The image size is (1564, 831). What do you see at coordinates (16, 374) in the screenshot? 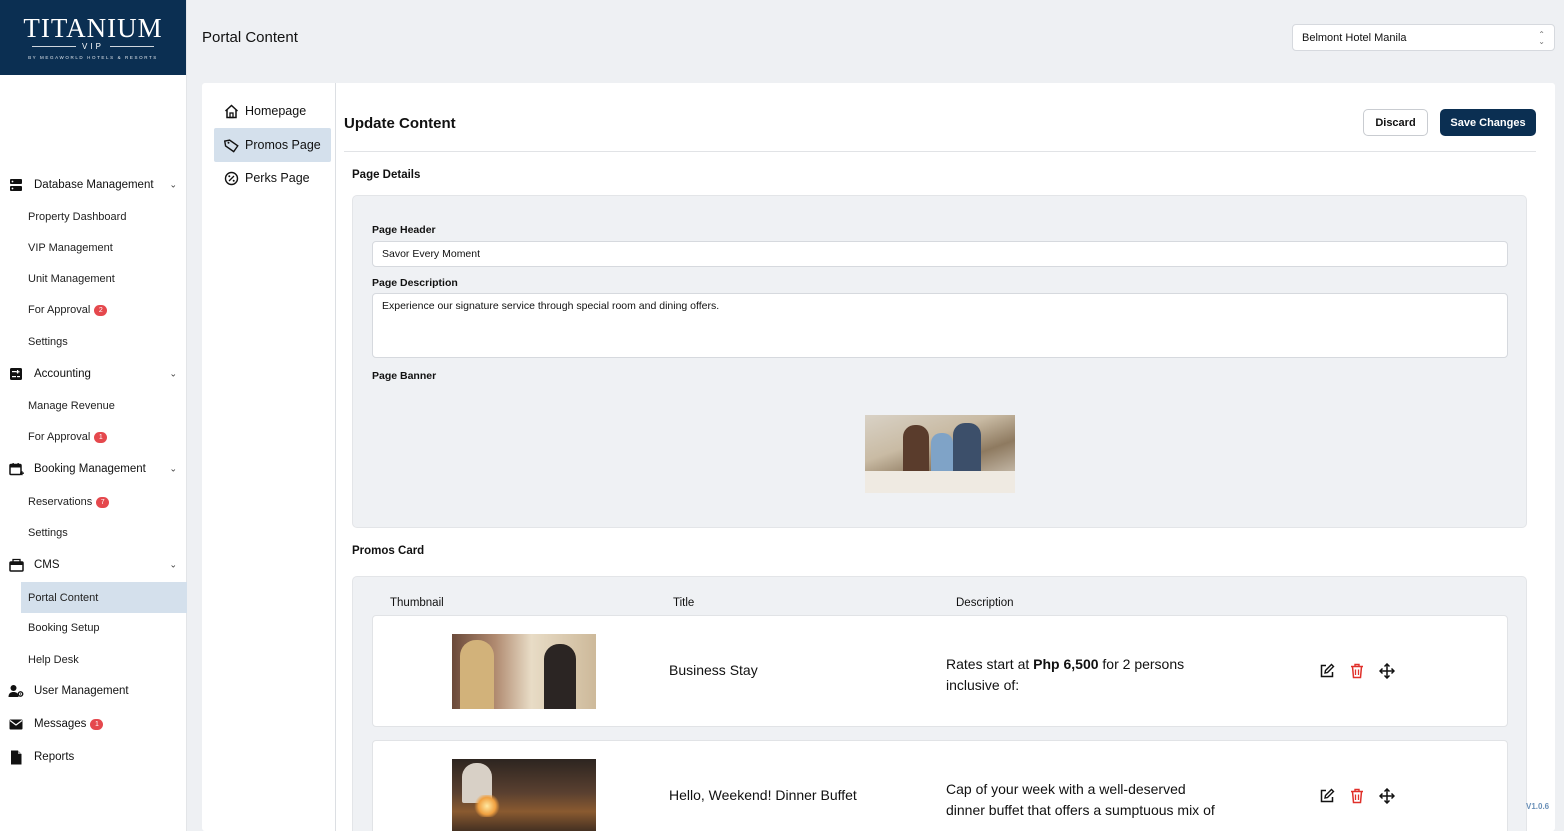
I see `accounting-icon` at bounding box center [16, 374].